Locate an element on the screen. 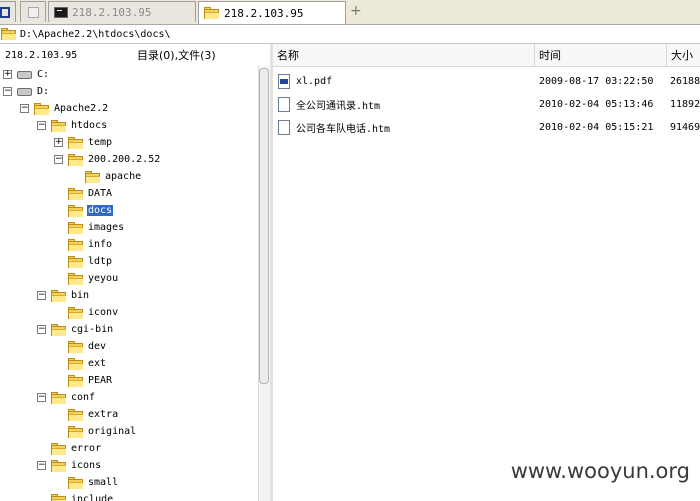 This screenshot has width=700, height=501. tab-window is located at coordinates (8, 11).